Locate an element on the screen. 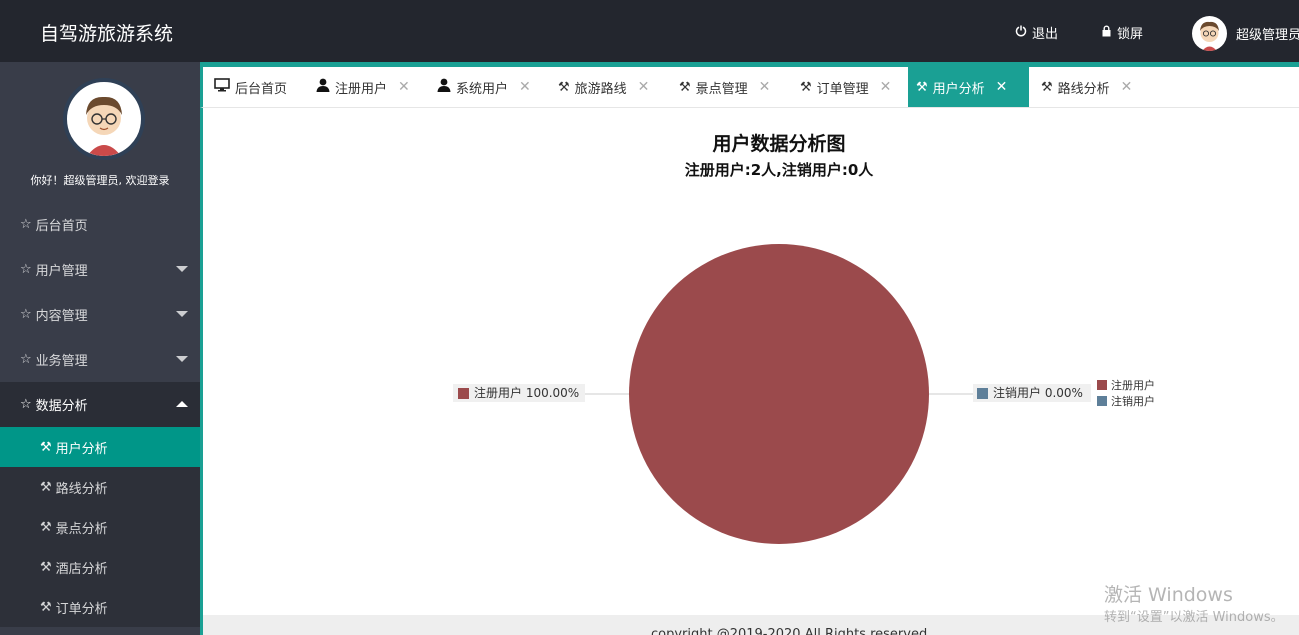 Image resolution: width=1299 pixels, height=635 pixels. sidebar-subitem-label: 路线分析 is located at coordinates (81, 489).